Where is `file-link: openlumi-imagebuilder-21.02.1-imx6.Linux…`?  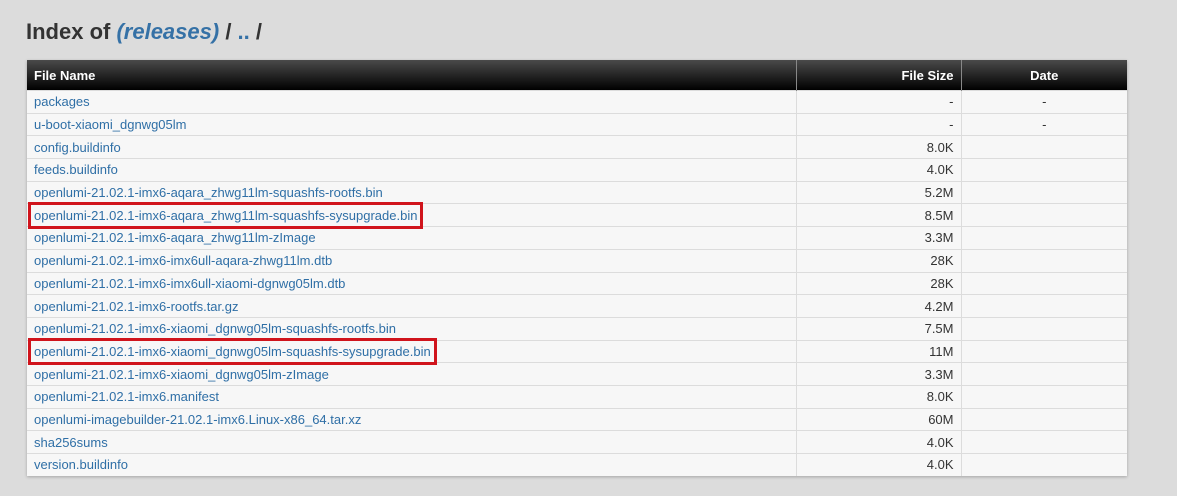
file-link: openlumi-imagebuilder-21.02.1-imx6.Linux… is located at coordinates (197, 419).